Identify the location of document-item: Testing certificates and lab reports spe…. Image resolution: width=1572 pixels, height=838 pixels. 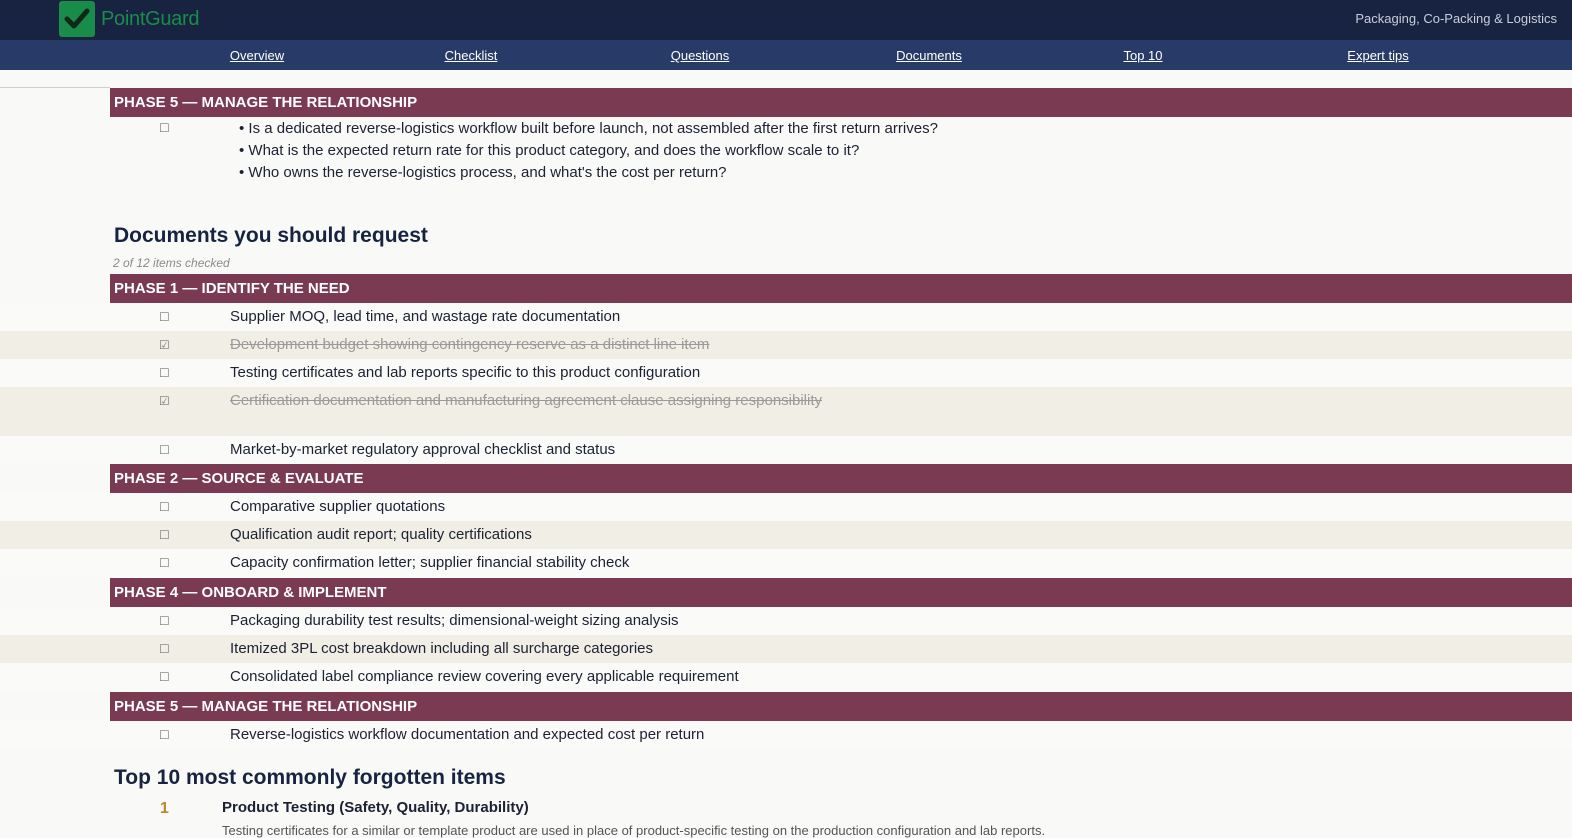
(465, 372).